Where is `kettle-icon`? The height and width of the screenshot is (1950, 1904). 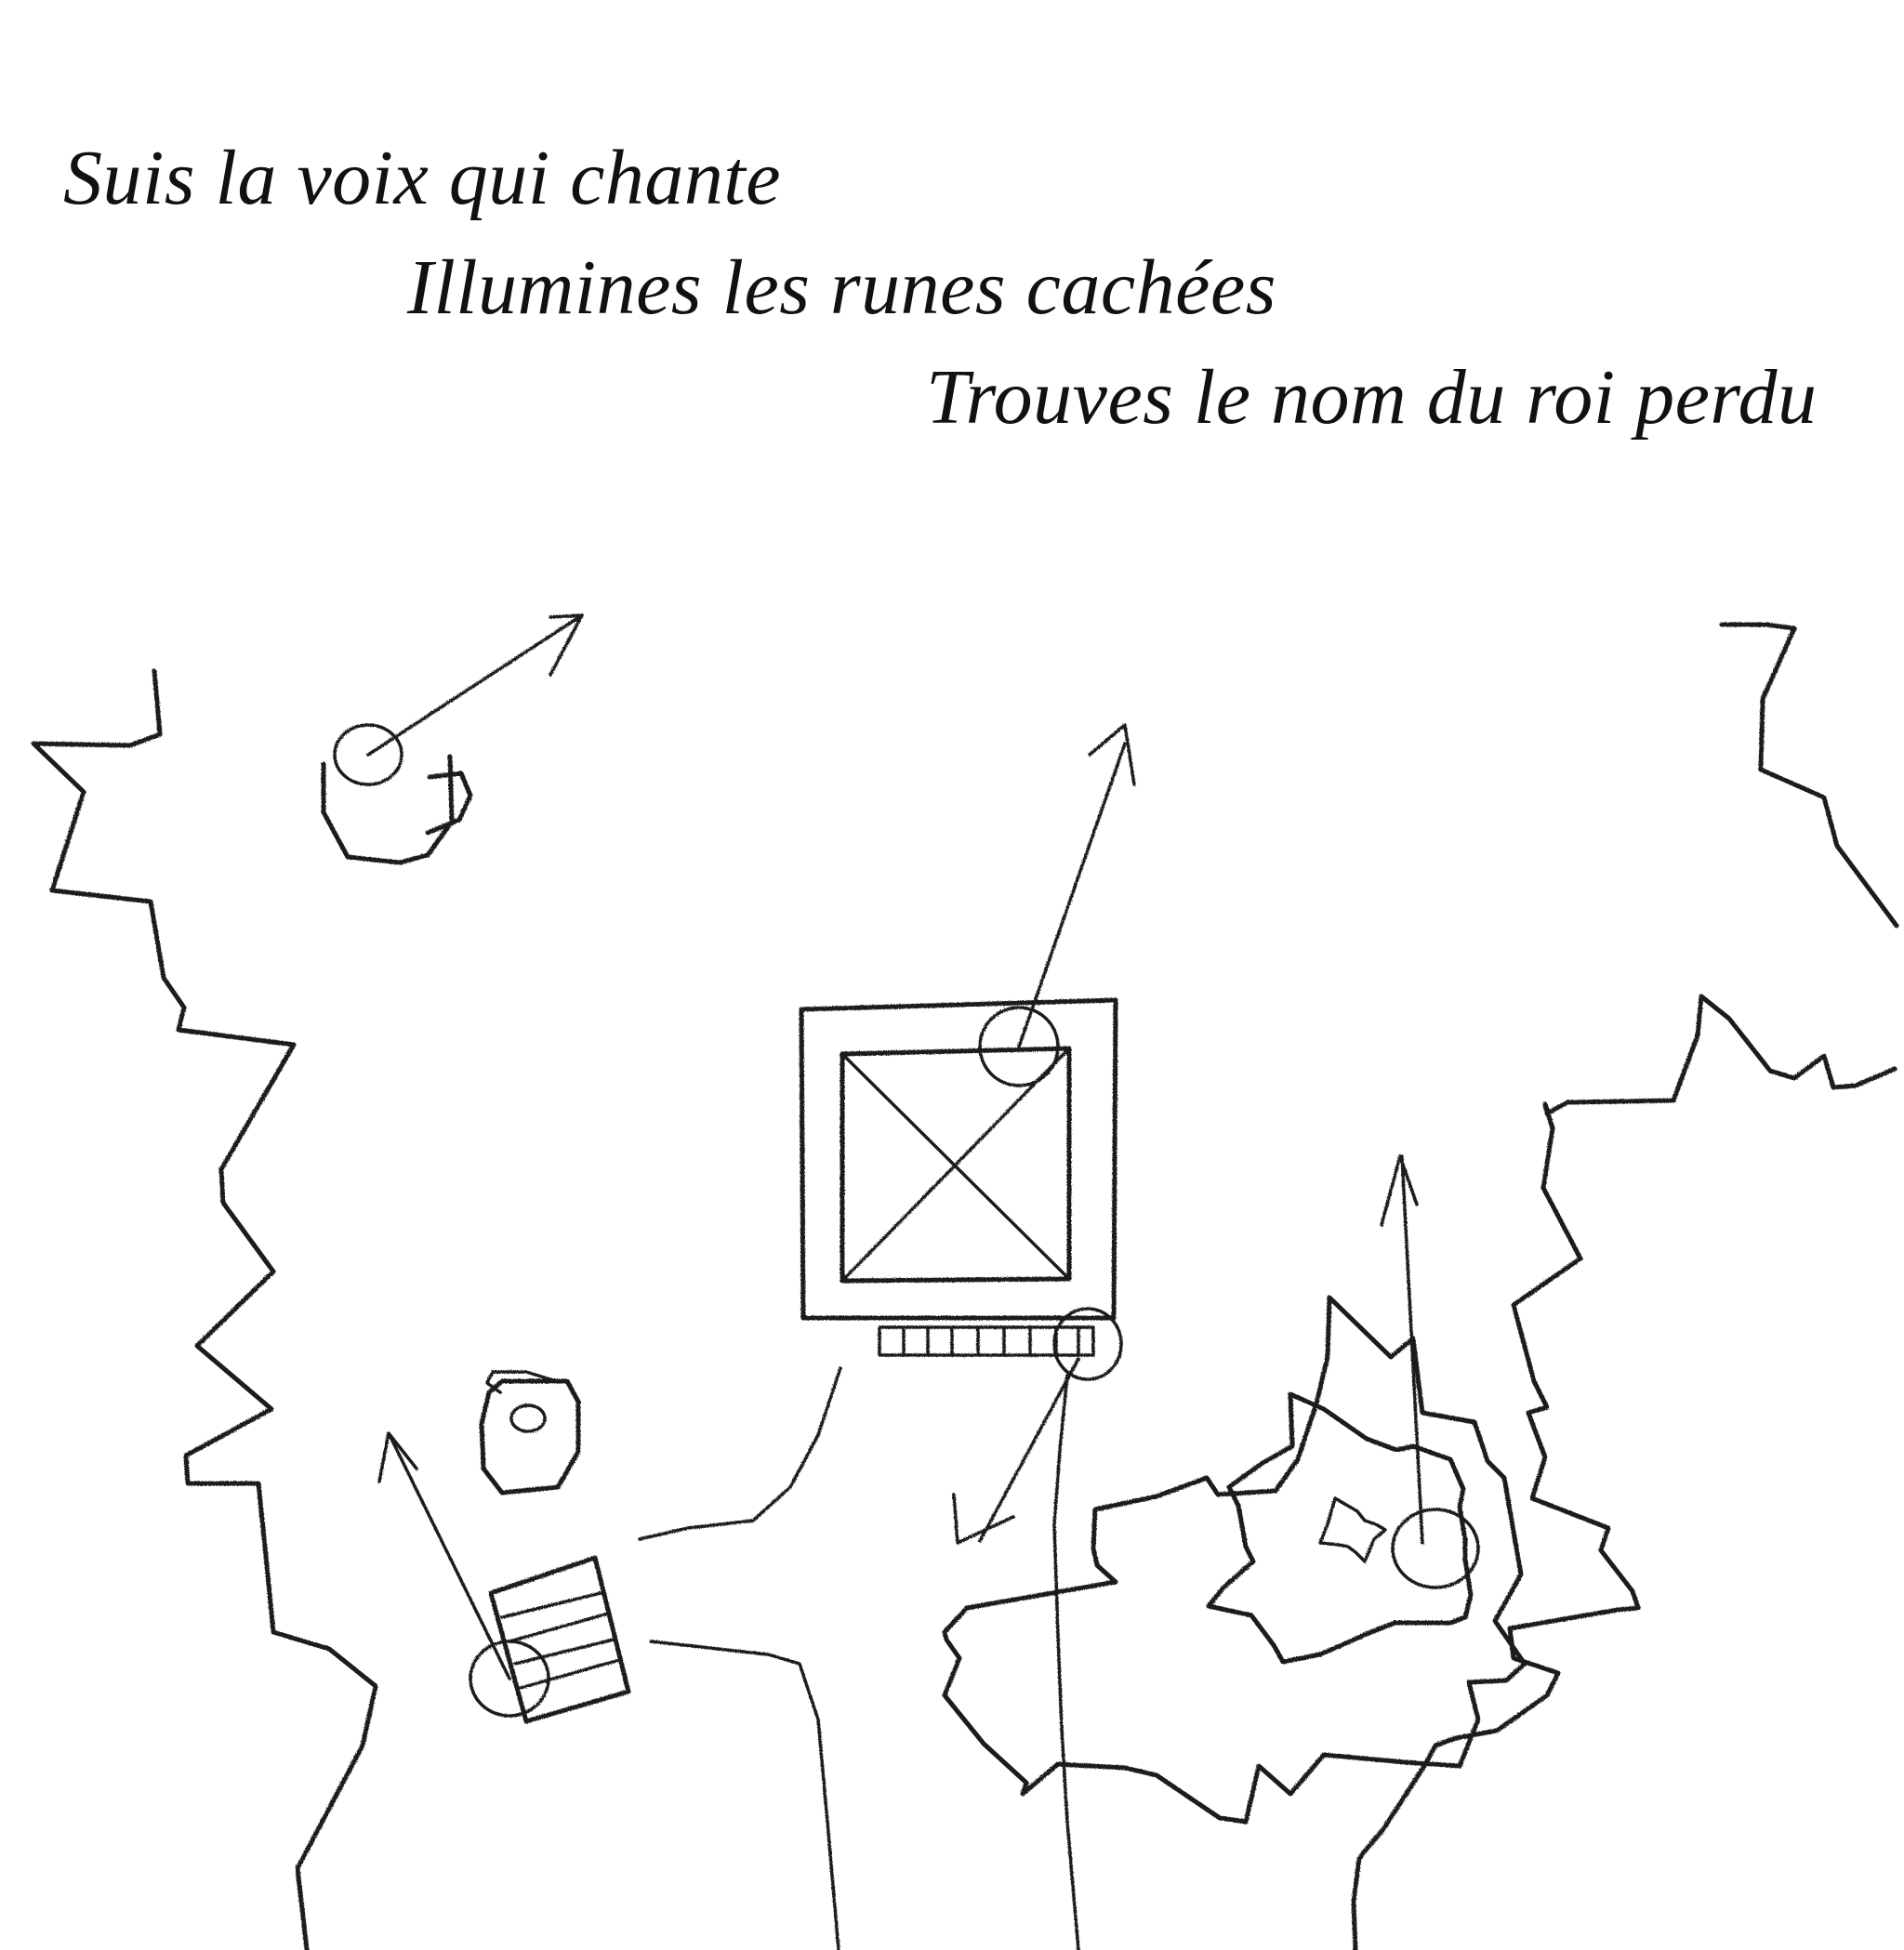
kettle-icon is located at coordinates (530, 1432).